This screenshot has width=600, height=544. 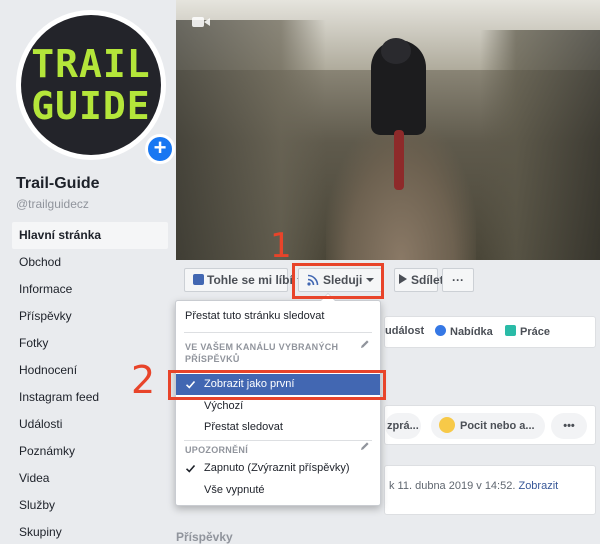 What do you see at coordinates (160, 149) in the screenshot?
I see `add-photo-plus-icon: +` at bounding box center [160, 149].